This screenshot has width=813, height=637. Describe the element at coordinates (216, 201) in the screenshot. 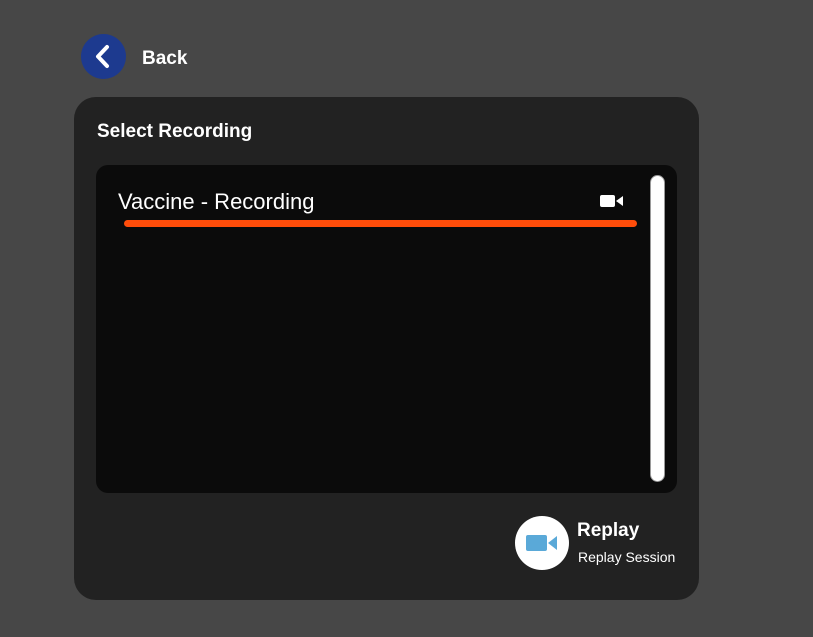

I see `recording-label: Vaccine - Recording` at that location.